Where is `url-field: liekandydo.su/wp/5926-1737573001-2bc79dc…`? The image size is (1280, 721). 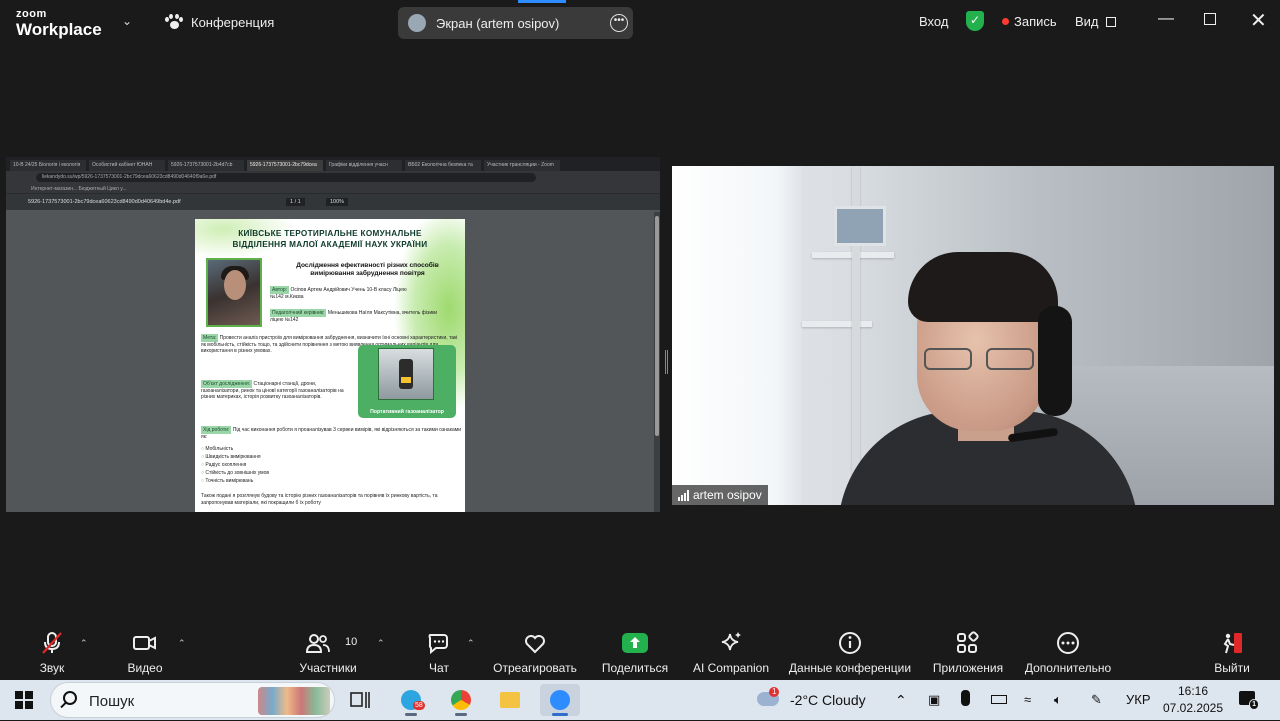
url-field: liekandydo.su/wp/5926-1737573001-2bc79dc… is located at coordinates (286, 177).